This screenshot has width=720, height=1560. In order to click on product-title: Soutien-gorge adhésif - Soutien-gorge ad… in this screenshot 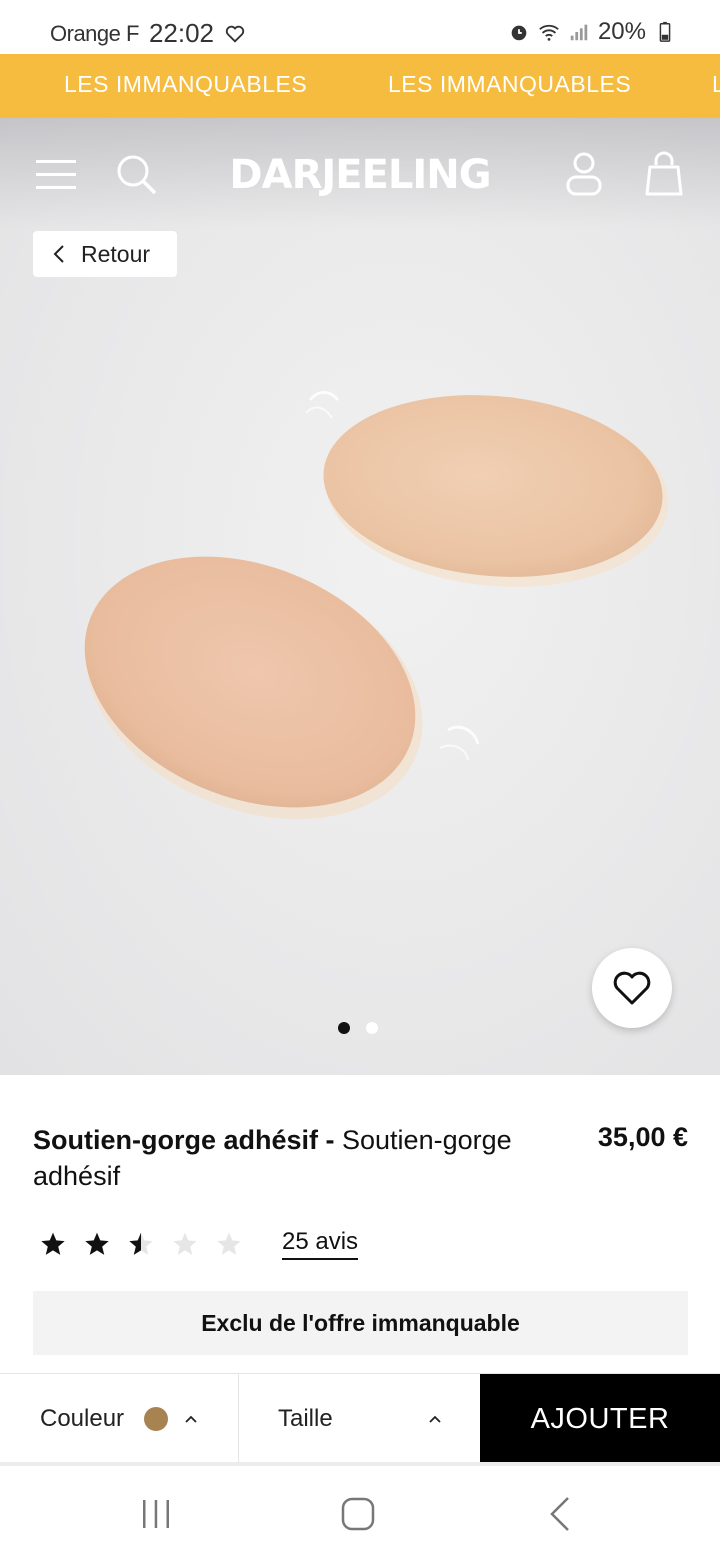, I will do `click(288, 1158)`.